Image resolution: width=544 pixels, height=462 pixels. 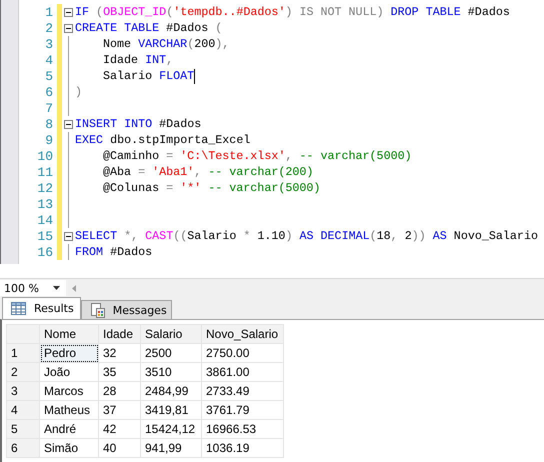 What do you see at coordinates (78, 92) in the screenshot?
I see `code-line: )` at bounding box center [78, 92].